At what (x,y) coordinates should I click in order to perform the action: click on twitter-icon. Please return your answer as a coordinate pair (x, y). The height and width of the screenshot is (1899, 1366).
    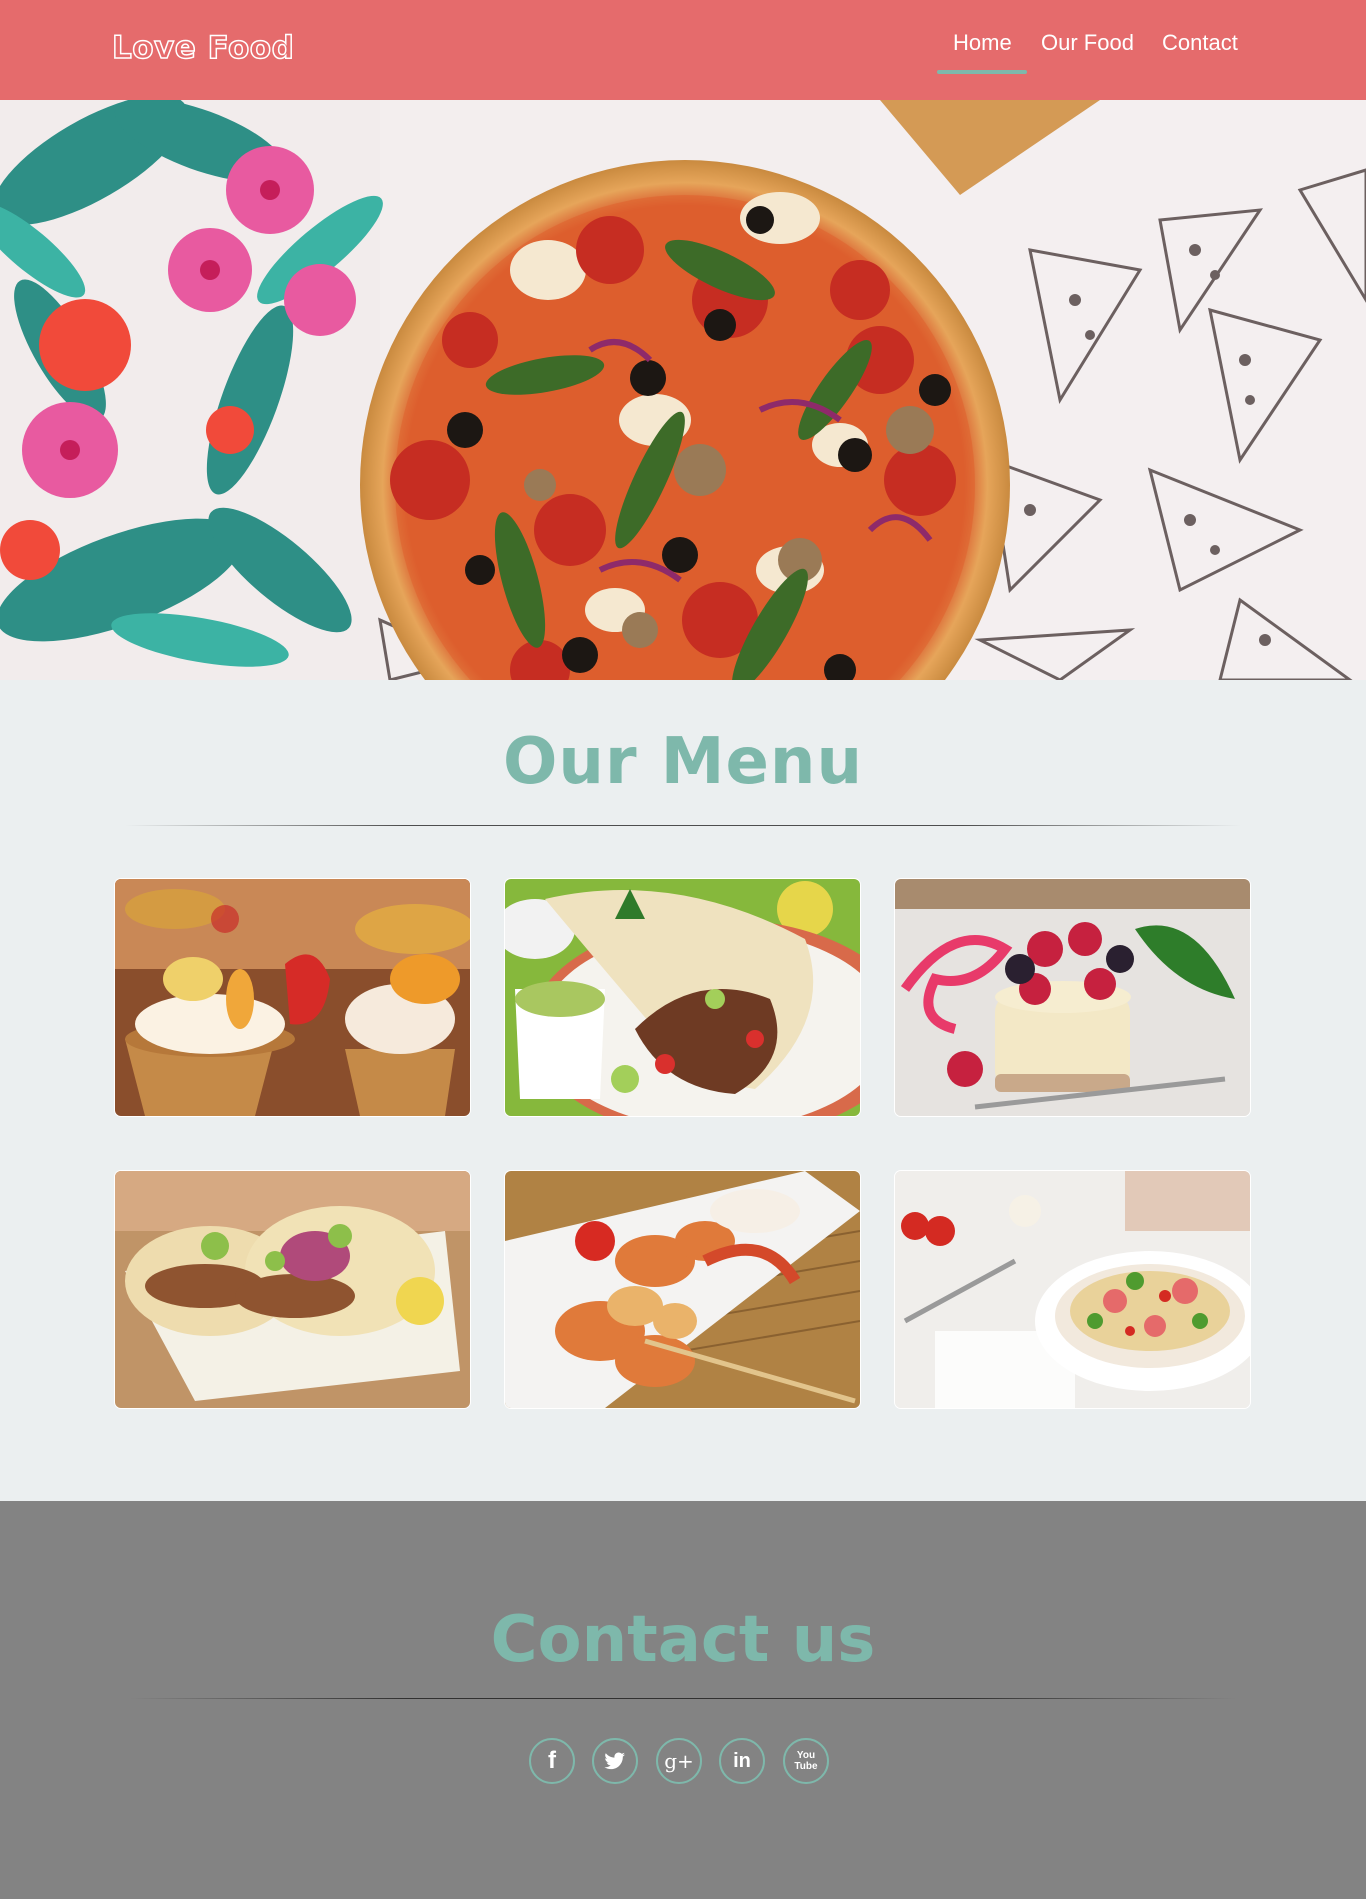
    Looking at the image, I should click on (615, 1761).